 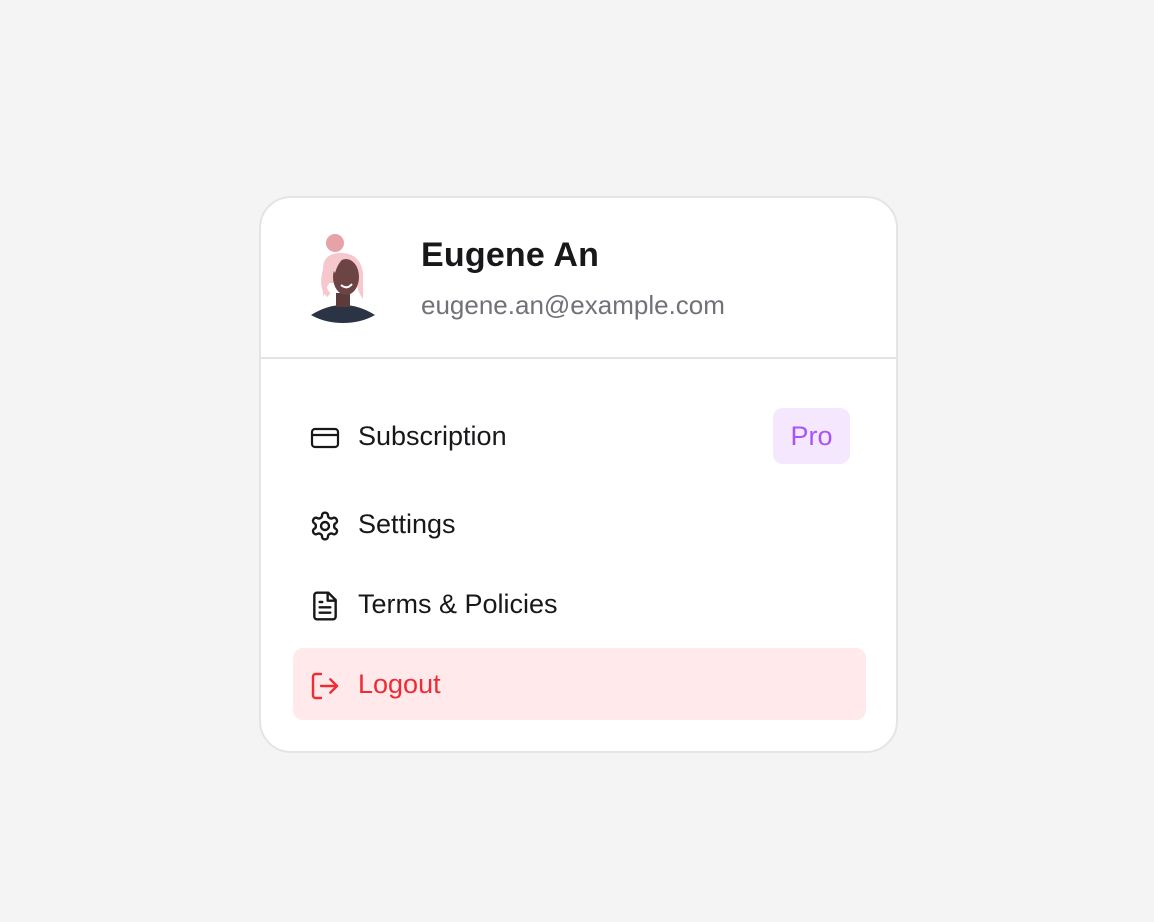 What do you see at coordinates (458, 603) in the screenshot?
I see `menu-item-label: Terms & Policies` at bounding box center [458, 603].